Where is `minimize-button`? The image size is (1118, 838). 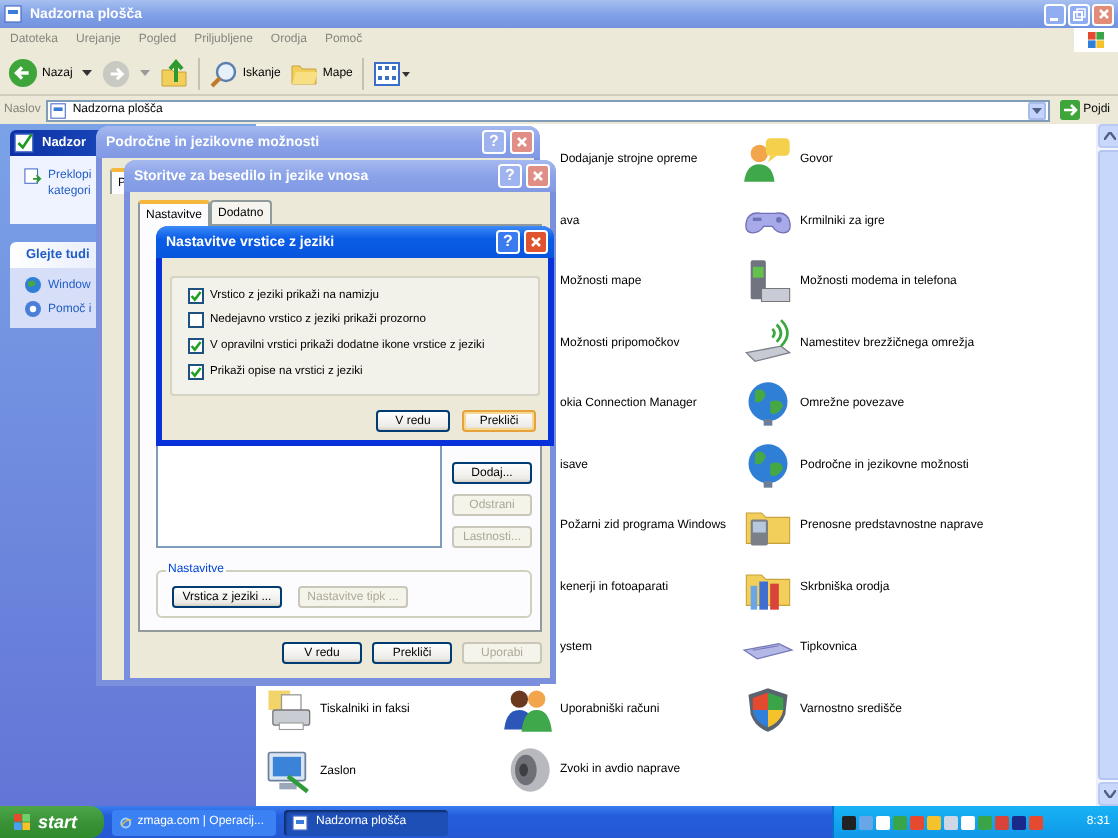 minimize-button is located at coordinates (1055, 14).